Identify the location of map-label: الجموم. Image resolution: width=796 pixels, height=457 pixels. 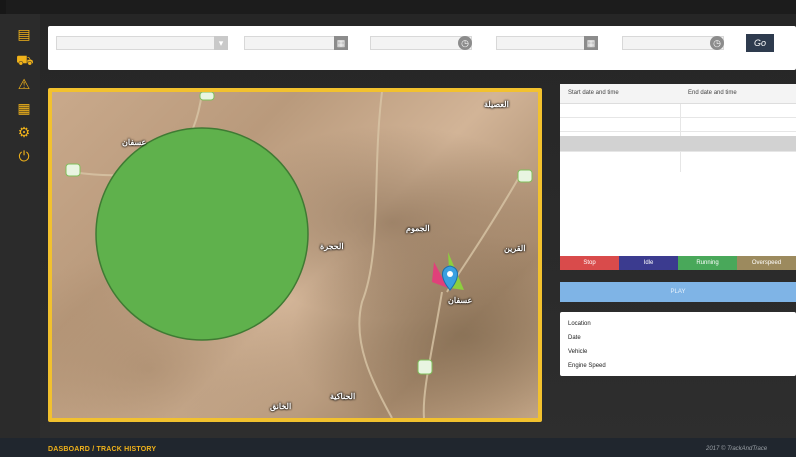
(418, 228).